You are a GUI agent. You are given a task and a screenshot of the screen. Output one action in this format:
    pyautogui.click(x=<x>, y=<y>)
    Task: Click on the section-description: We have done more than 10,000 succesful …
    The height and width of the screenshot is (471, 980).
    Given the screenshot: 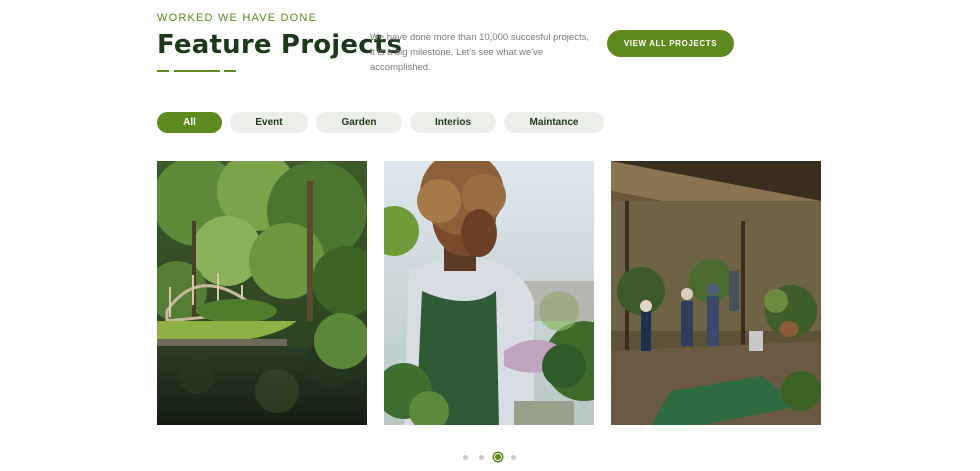 What is the action you would take?
    pyautogui.click(x=479, y=52)
    